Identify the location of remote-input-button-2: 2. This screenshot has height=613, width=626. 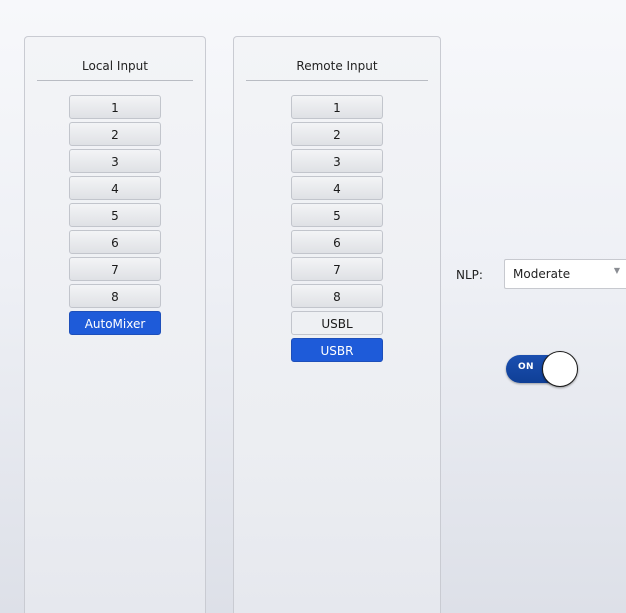
(337, 134).